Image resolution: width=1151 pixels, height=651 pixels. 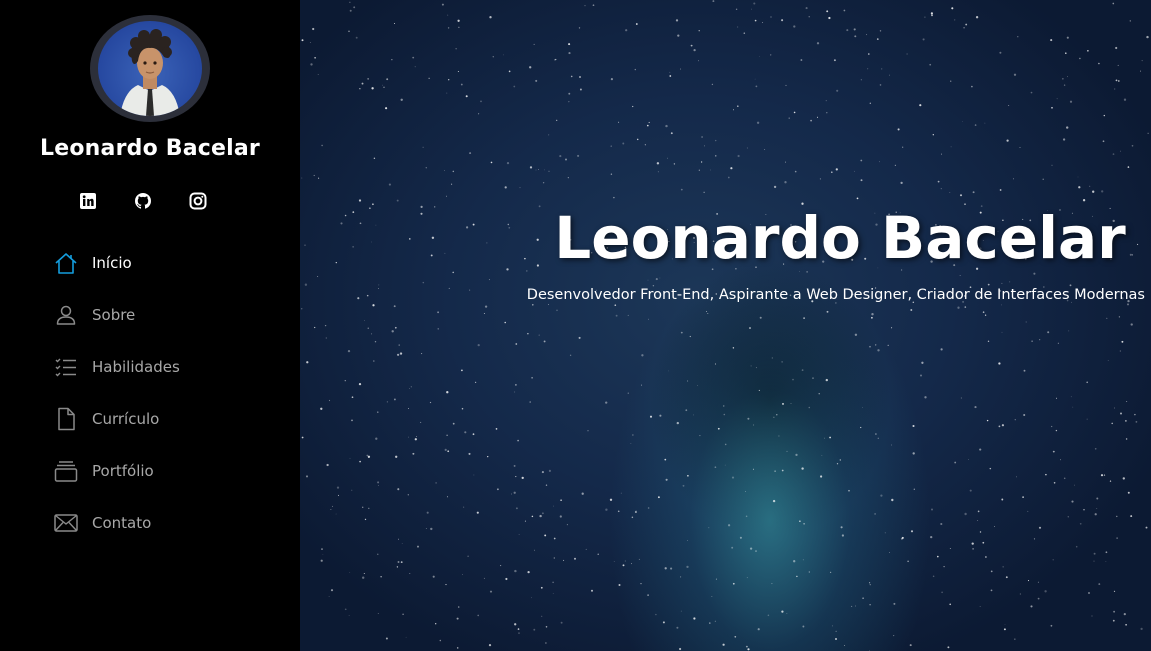 What do you see at coordinates (123, 471) in the screenshot?
I see `nav-label-portfolio: Portfólio` at bounding box center [123, 471].